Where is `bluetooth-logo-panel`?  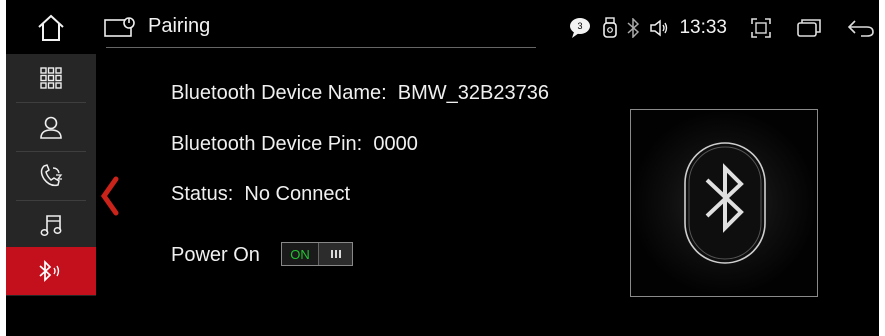
bluetooth-logo-panel is located at coordinates (724, 203).